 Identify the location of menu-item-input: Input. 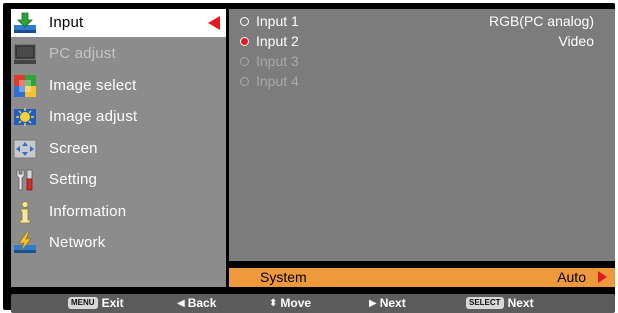
(118, 23).